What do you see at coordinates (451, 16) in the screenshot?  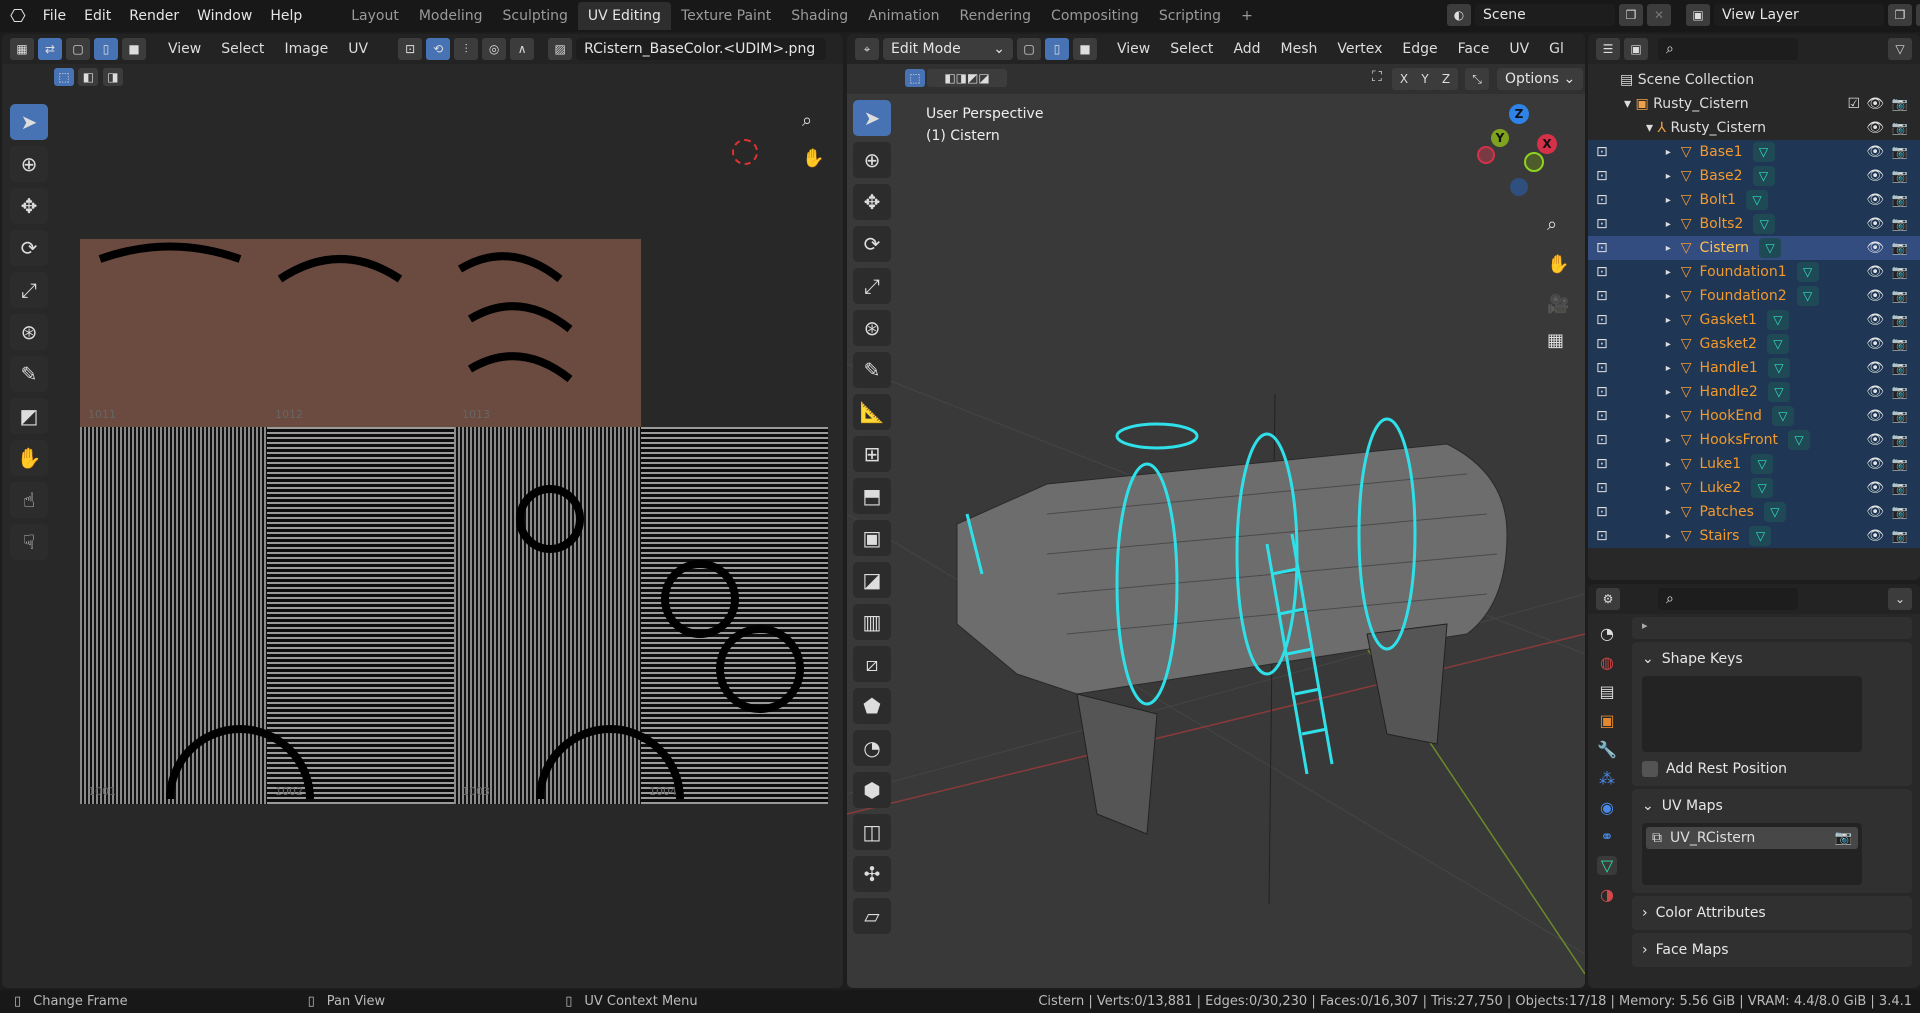 I see `tab-modeling: Modeling` at bounding box center [451, 16].